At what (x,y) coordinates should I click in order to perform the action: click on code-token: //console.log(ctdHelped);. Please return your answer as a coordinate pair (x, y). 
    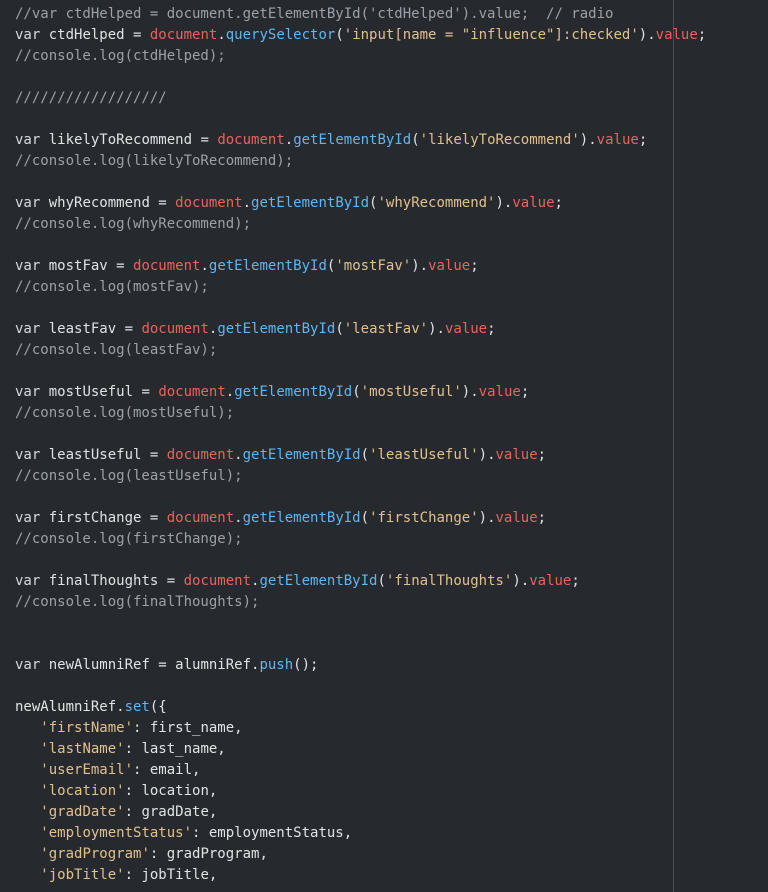
    Looking at the image, I should click on (120, 56).